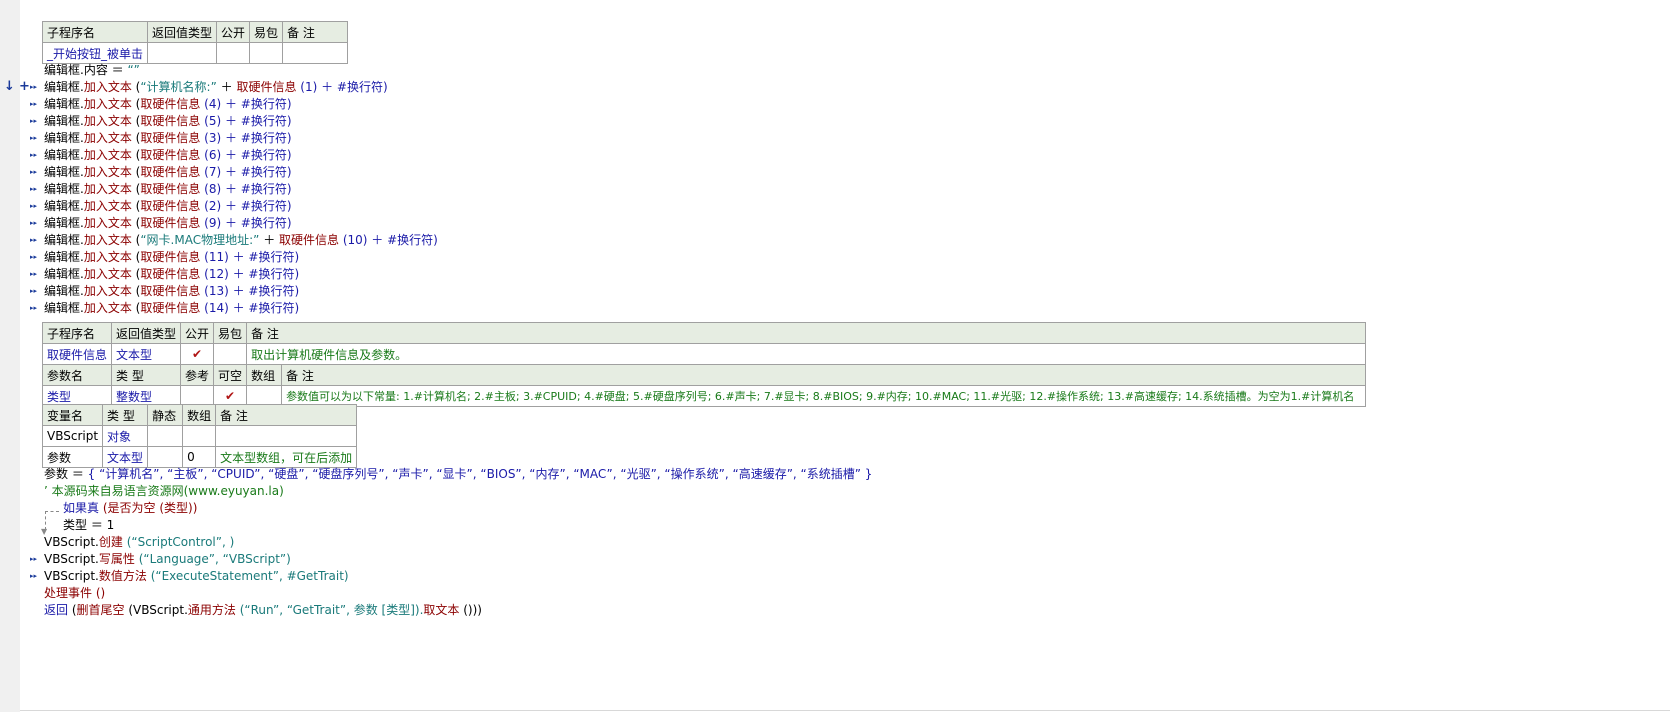 The height and width of the screenshot is (712, 1670). Describe the element at coordinates (88, 525) in the screenshot. I see `code-line-assign: 类型 ＝ 1` at that location.